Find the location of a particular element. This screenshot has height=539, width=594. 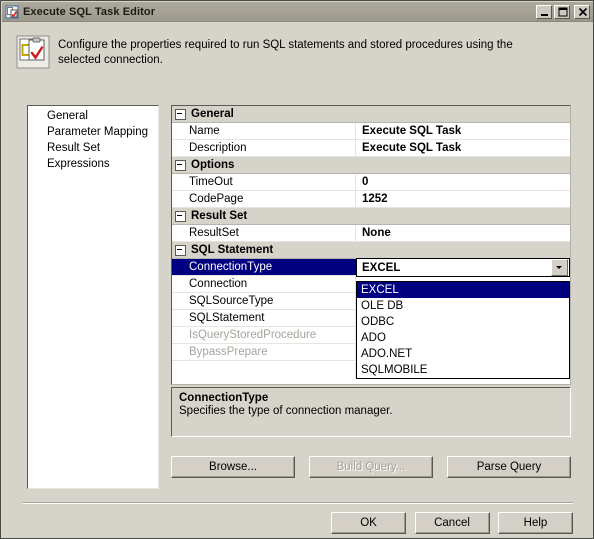

grid-row-connection-label: Connection is located at coordinates (264, 284).